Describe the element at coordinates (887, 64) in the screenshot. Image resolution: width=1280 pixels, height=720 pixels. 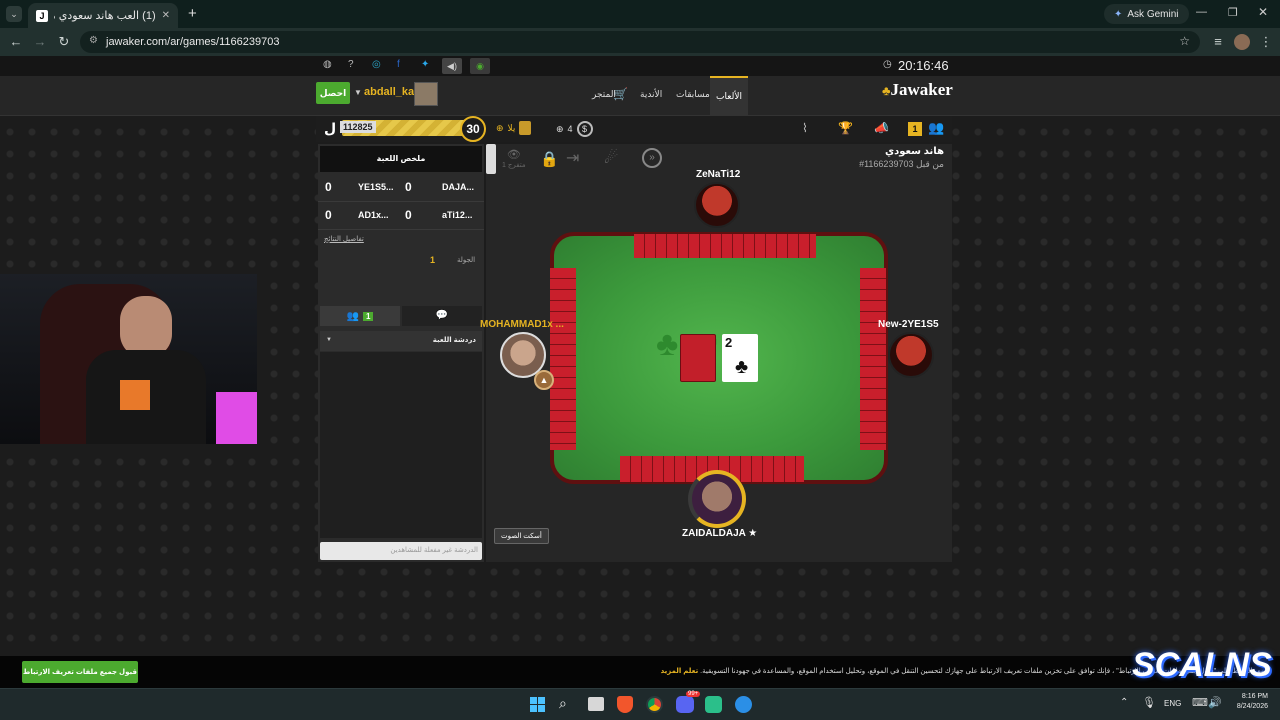
I see `clock-icon: ◷` at that location.